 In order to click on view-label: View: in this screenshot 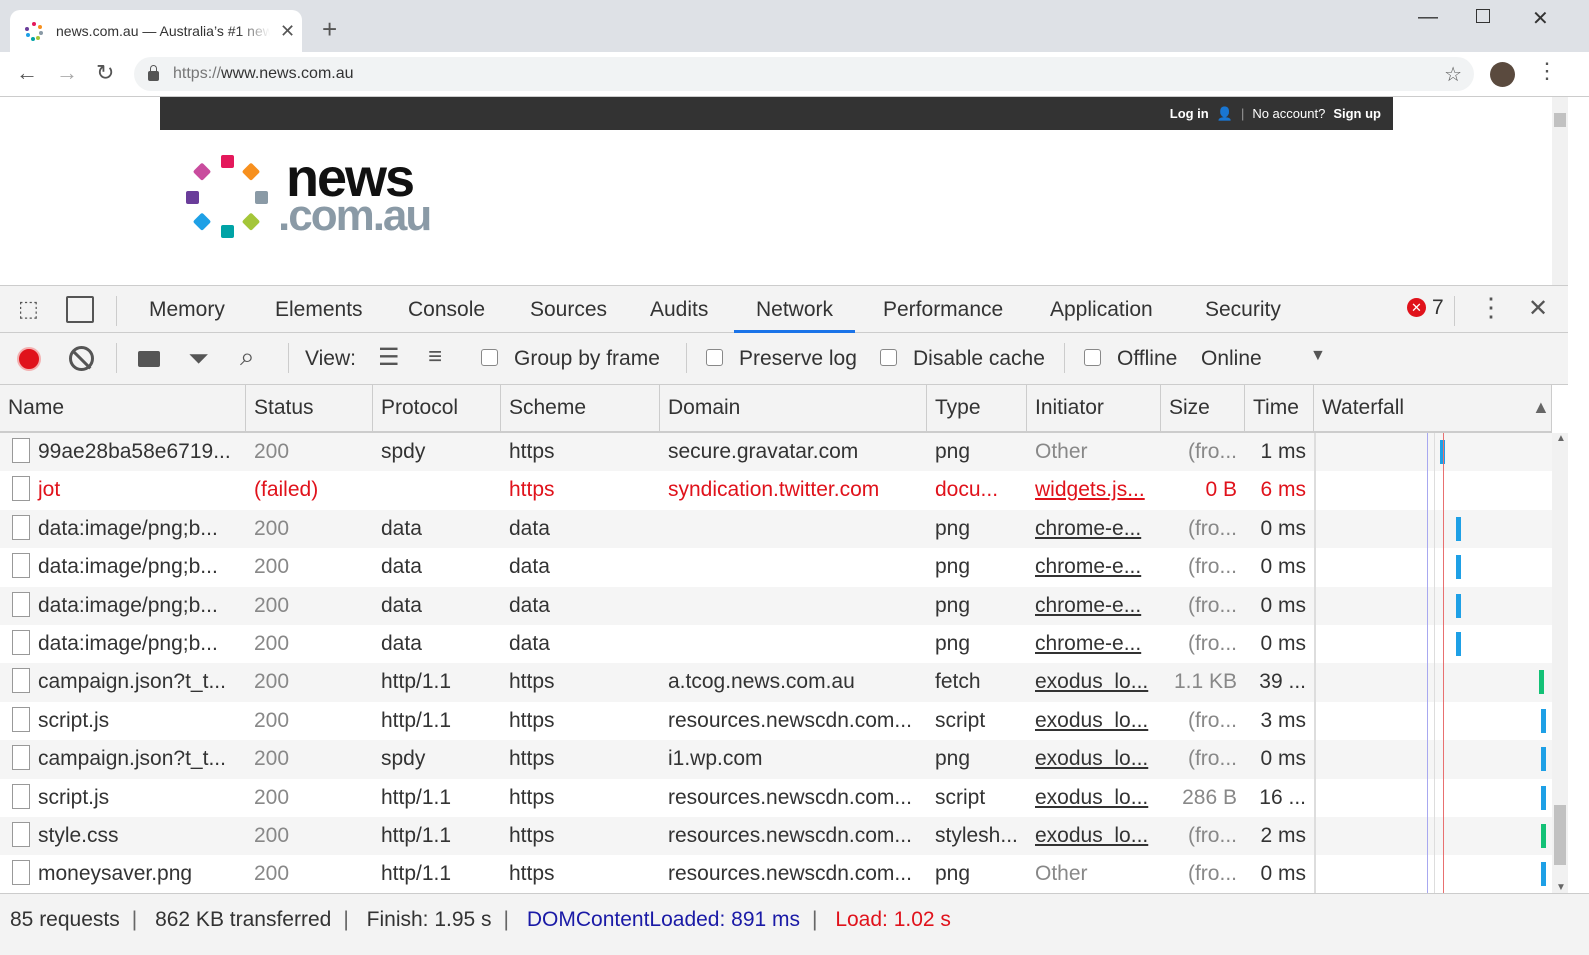, I will do `click(330, 358)`.